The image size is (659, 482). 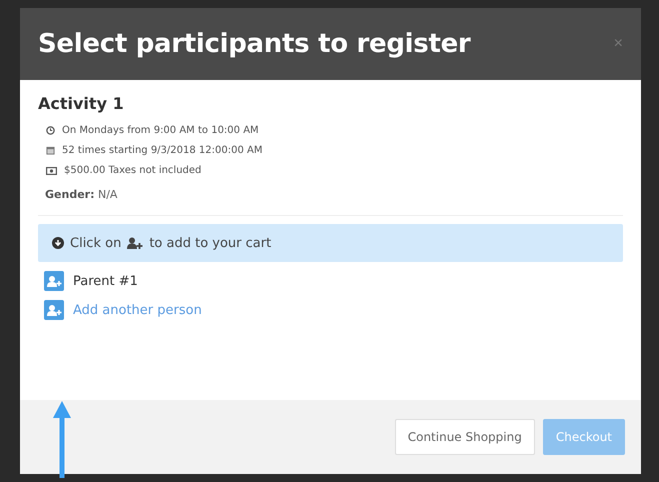 I want to click on hint-text: Click on, so click(x=96, y=243).